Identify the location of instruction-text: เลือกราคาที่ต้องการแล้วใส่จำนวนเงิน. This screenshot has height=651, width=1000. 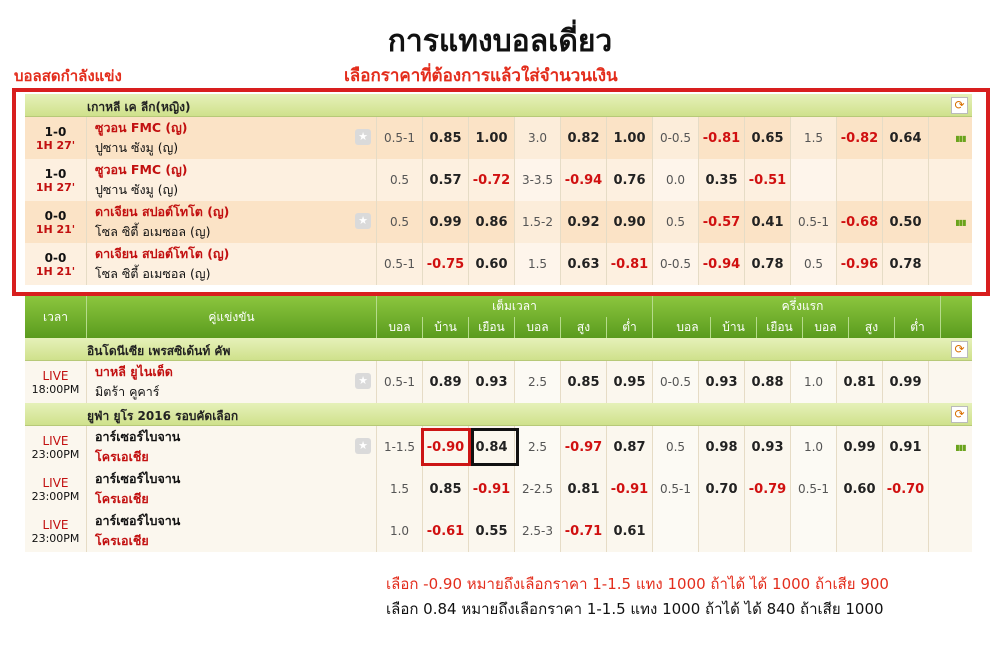
(481, 76).